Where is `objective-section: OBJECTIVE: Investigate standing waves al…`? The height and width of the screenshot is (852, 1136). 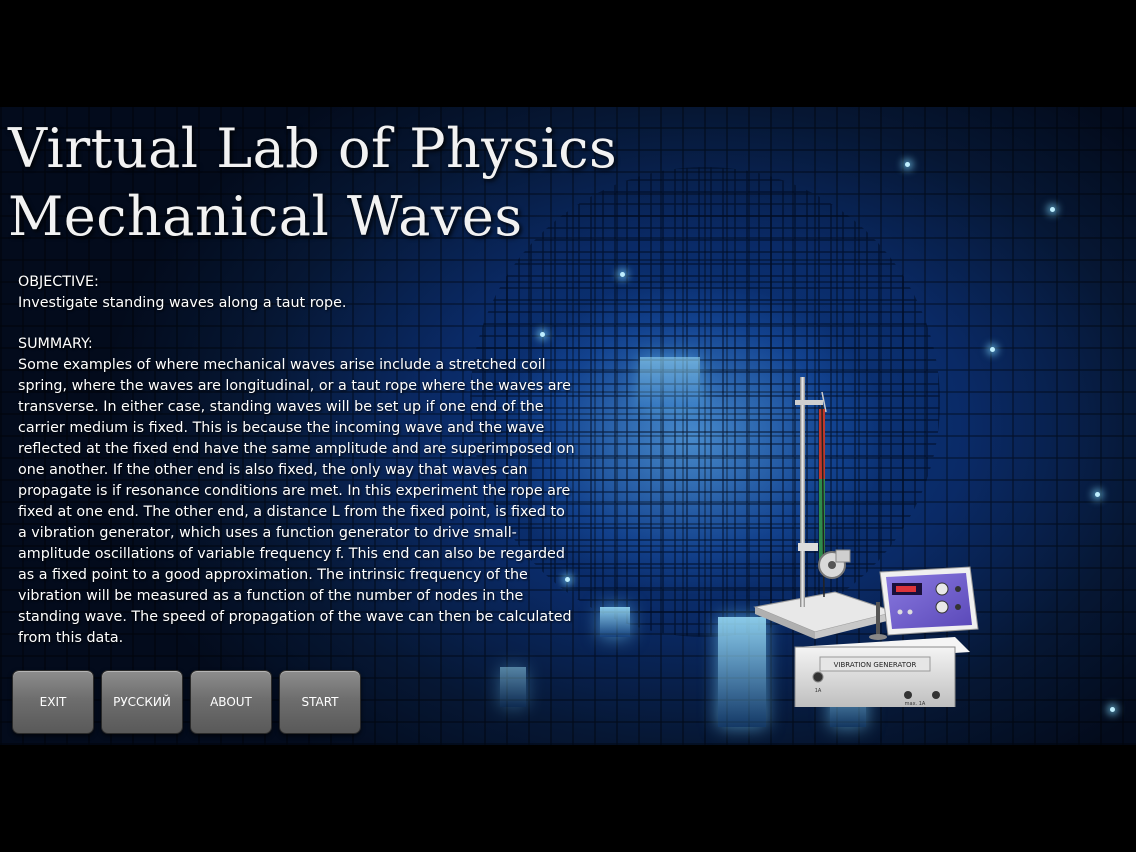
objective-section: OBJECTIVE: Investigate standing waves al… is located at coordinates (298, 293).